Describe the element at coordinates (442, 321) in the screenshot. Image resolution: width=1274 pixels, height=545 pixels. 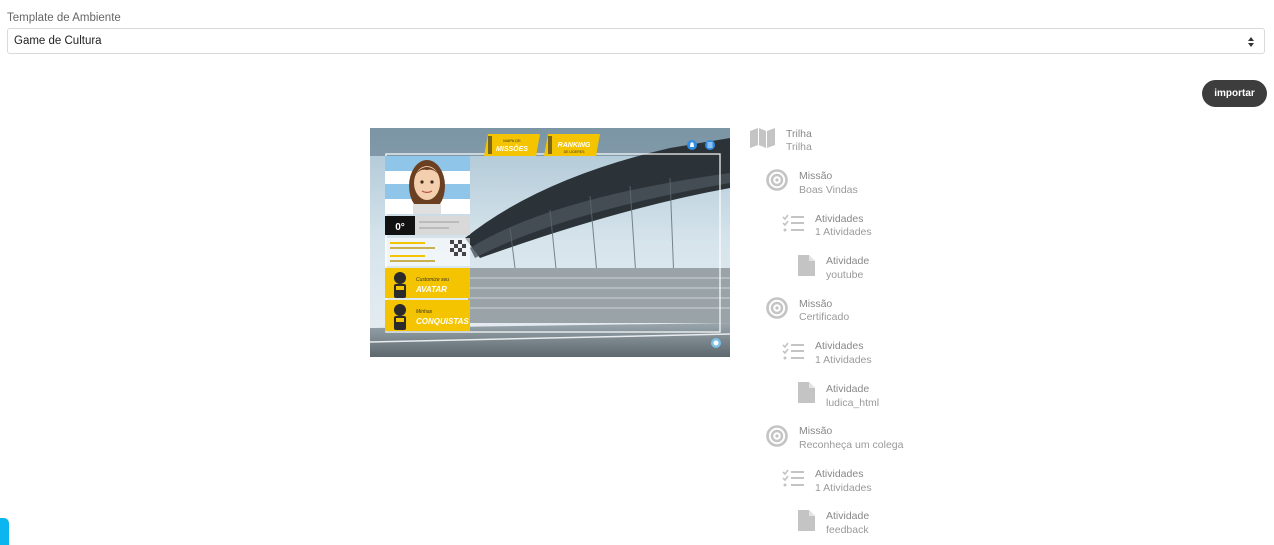
I see `achievements-button: CONQUISTAS` at that location.